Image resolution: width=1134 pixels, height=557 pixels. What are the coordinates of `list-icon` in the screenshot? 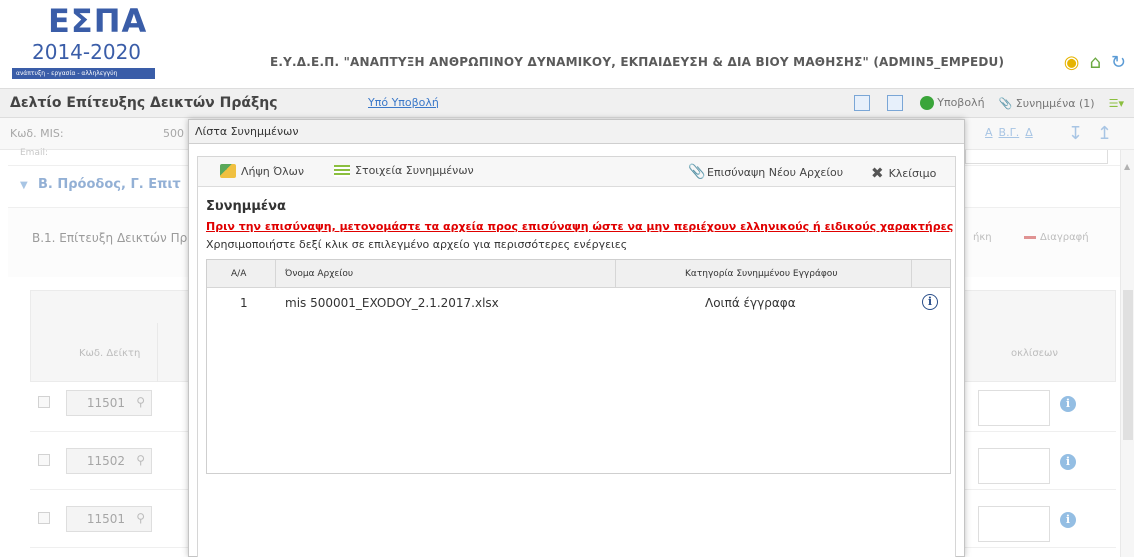 It's located at (342, 170).